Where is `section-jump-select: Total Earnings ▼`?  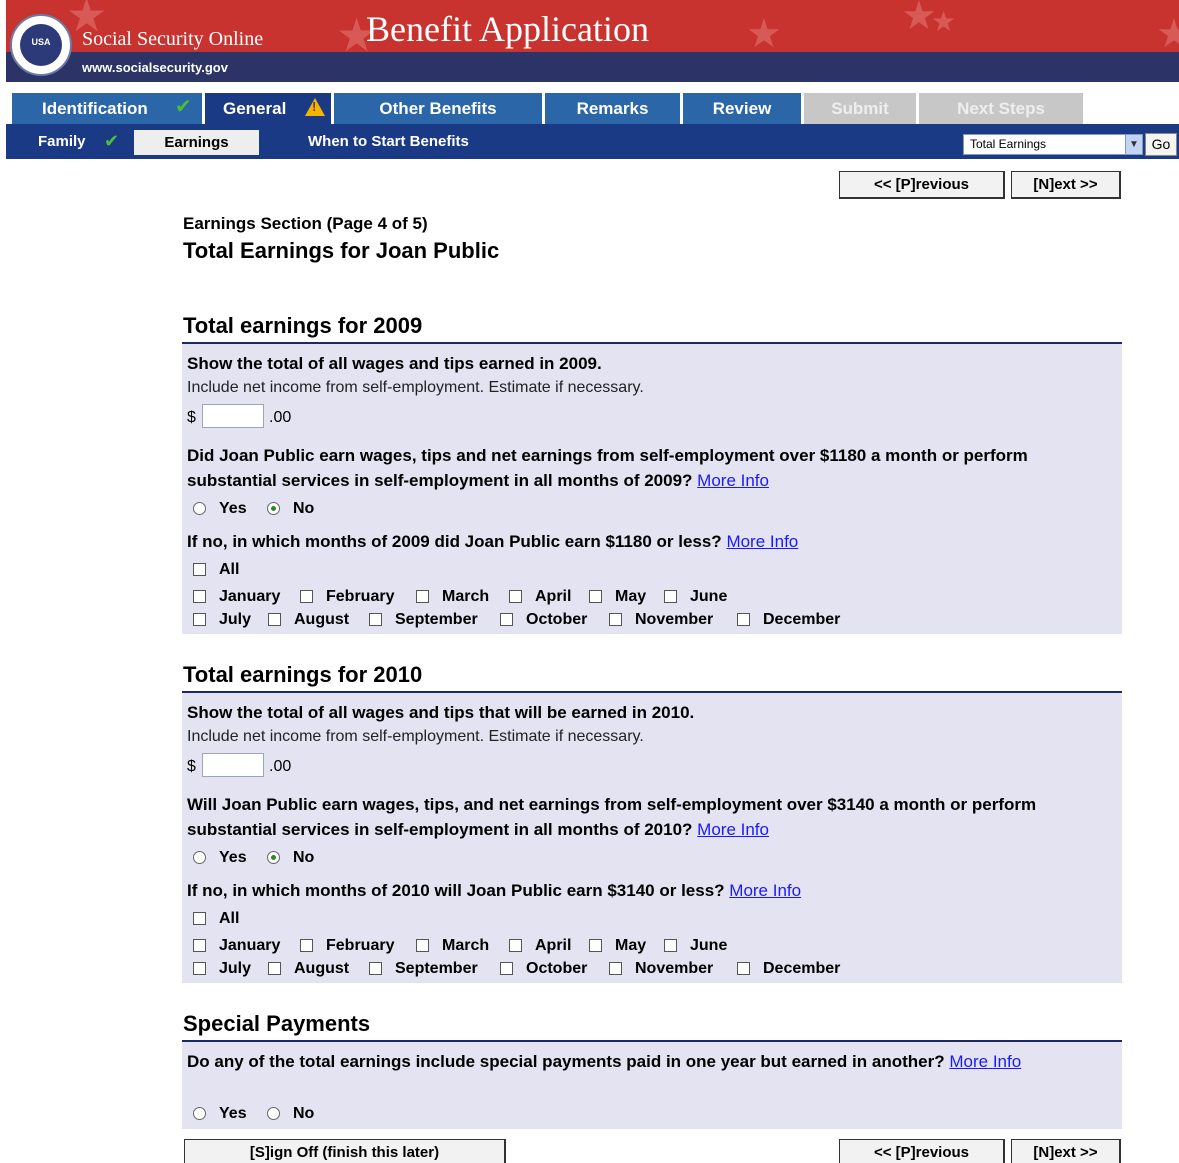
section-jump-select: Total Earnings ▼ is located at coordinates (1053, 144).